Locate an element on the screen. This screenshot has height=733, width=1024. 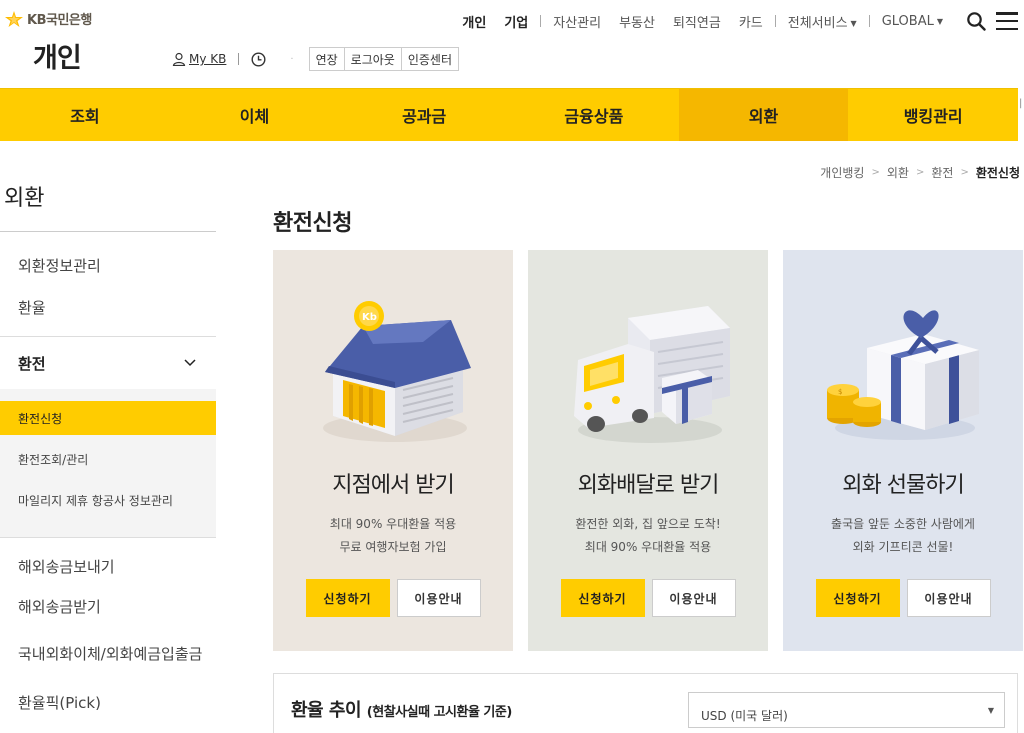
card-desc-line: 환전한 외화, 집 앞으로 도착! is located at coordinates (648, 524).